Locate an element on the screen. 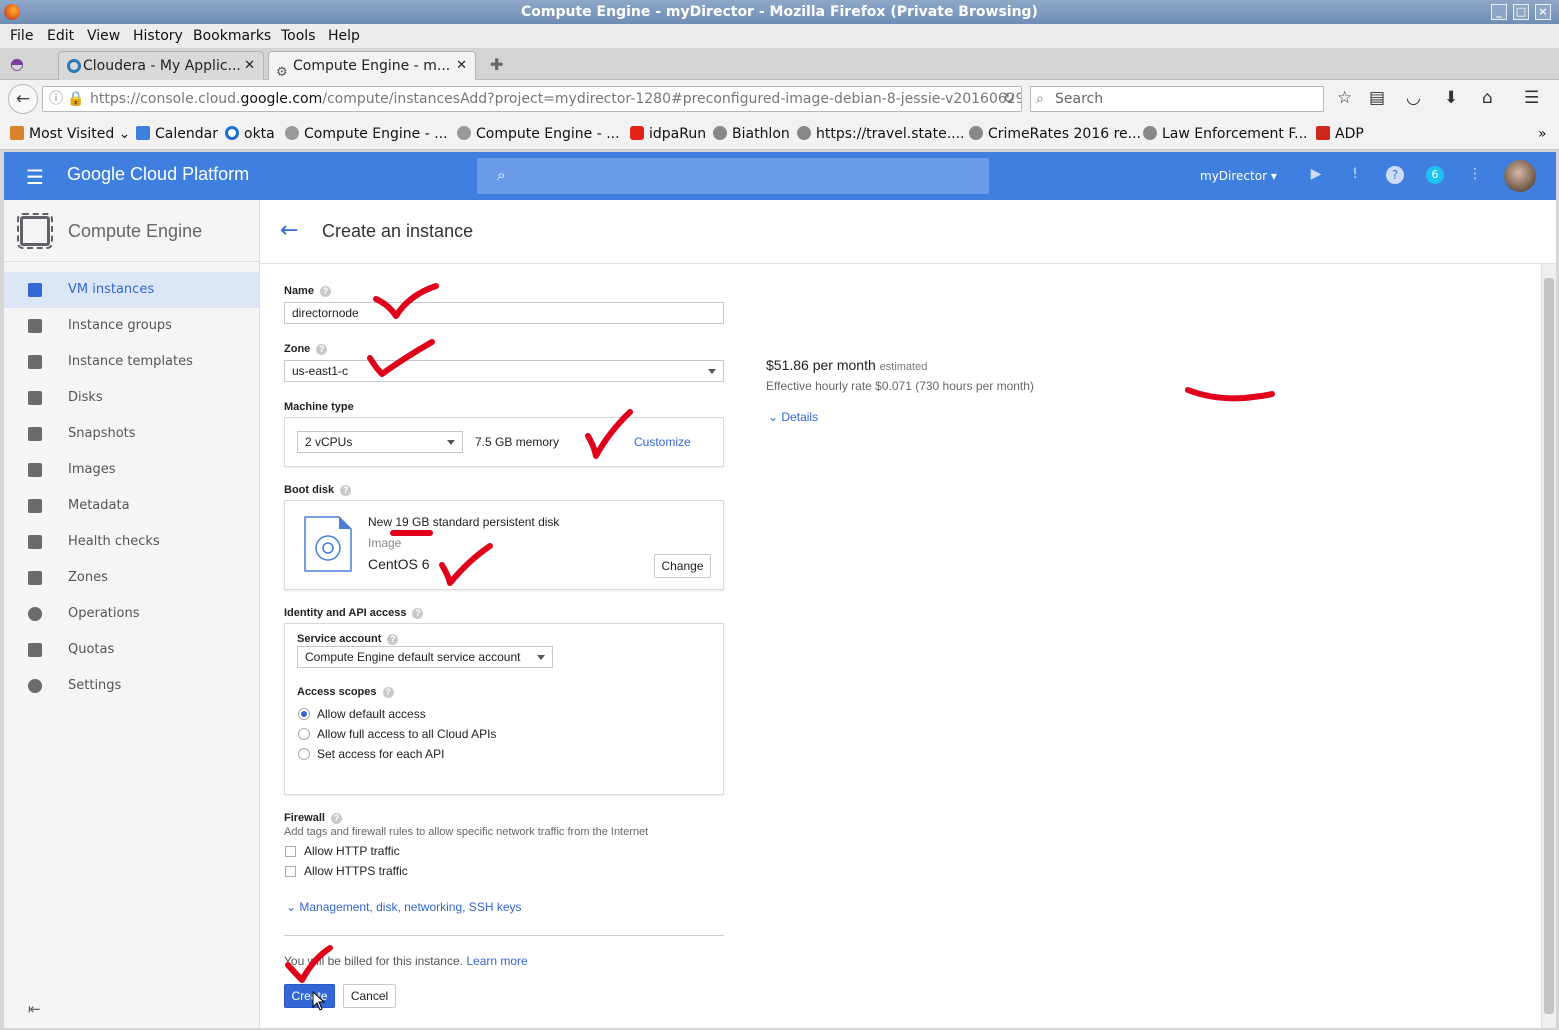 The image size is (1559, 1030). collapse-sidebar-icon: ⇤ is located at coordinates (34, 1009).